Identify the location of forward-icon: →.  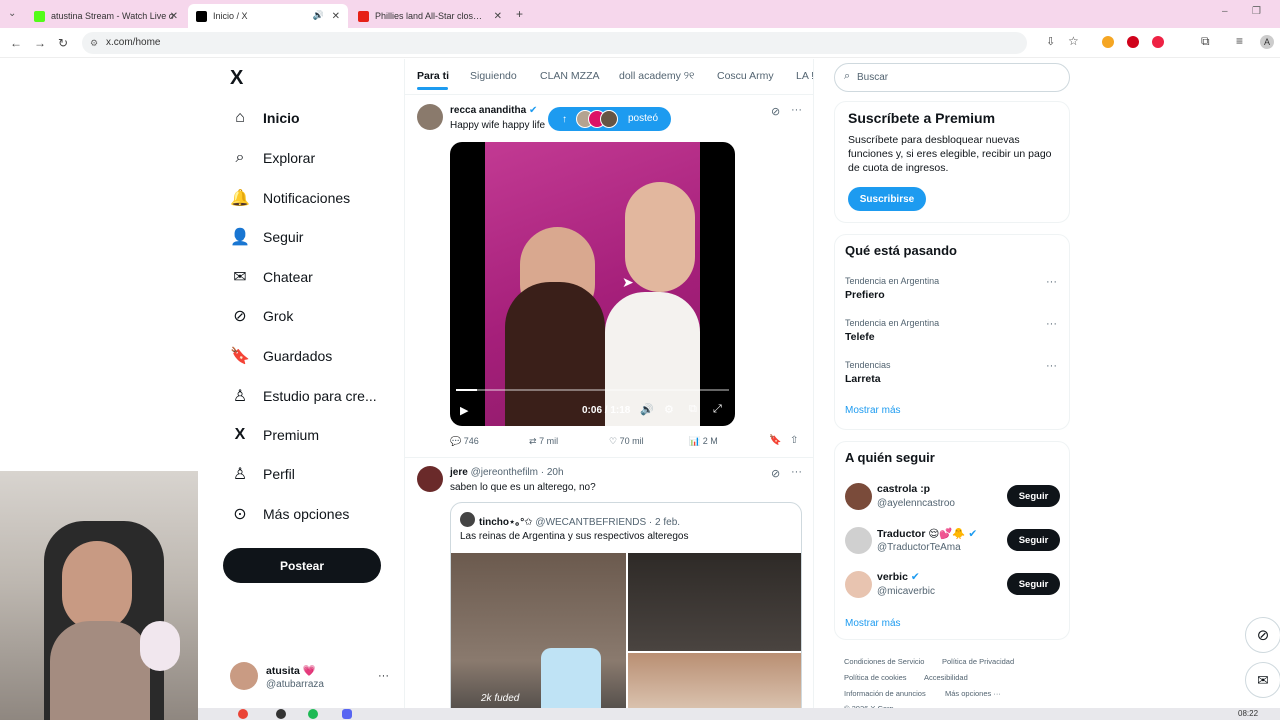
(40, 43).